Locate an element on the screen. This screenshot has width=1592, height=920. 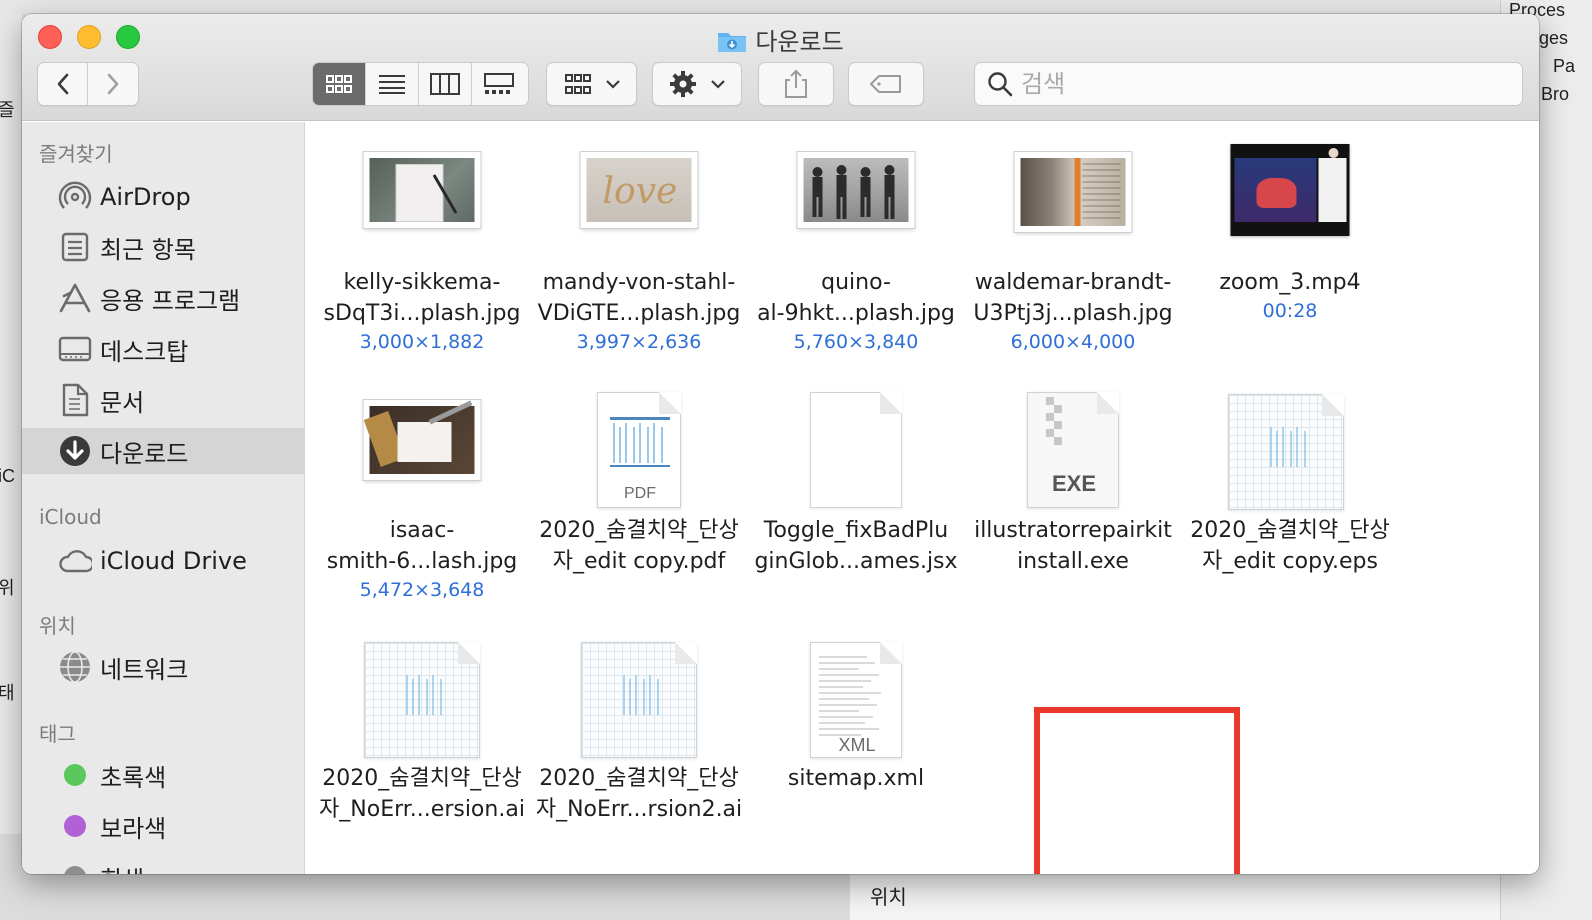
sidebar-item-label: 회색 is located at coordinates (122, 867).